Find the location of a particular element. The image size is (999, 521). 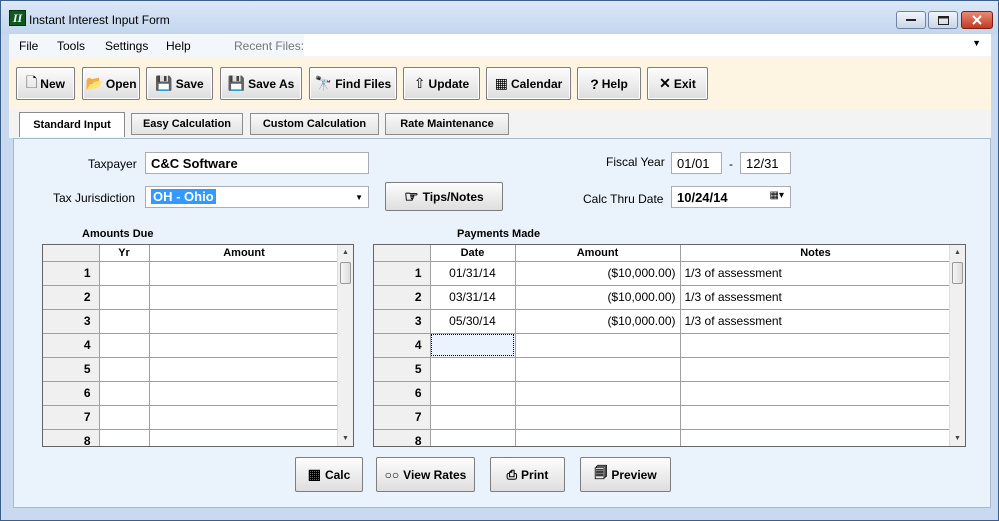

tab-custom-calculation: Custom Calculation is located at coordinates (314, 124).